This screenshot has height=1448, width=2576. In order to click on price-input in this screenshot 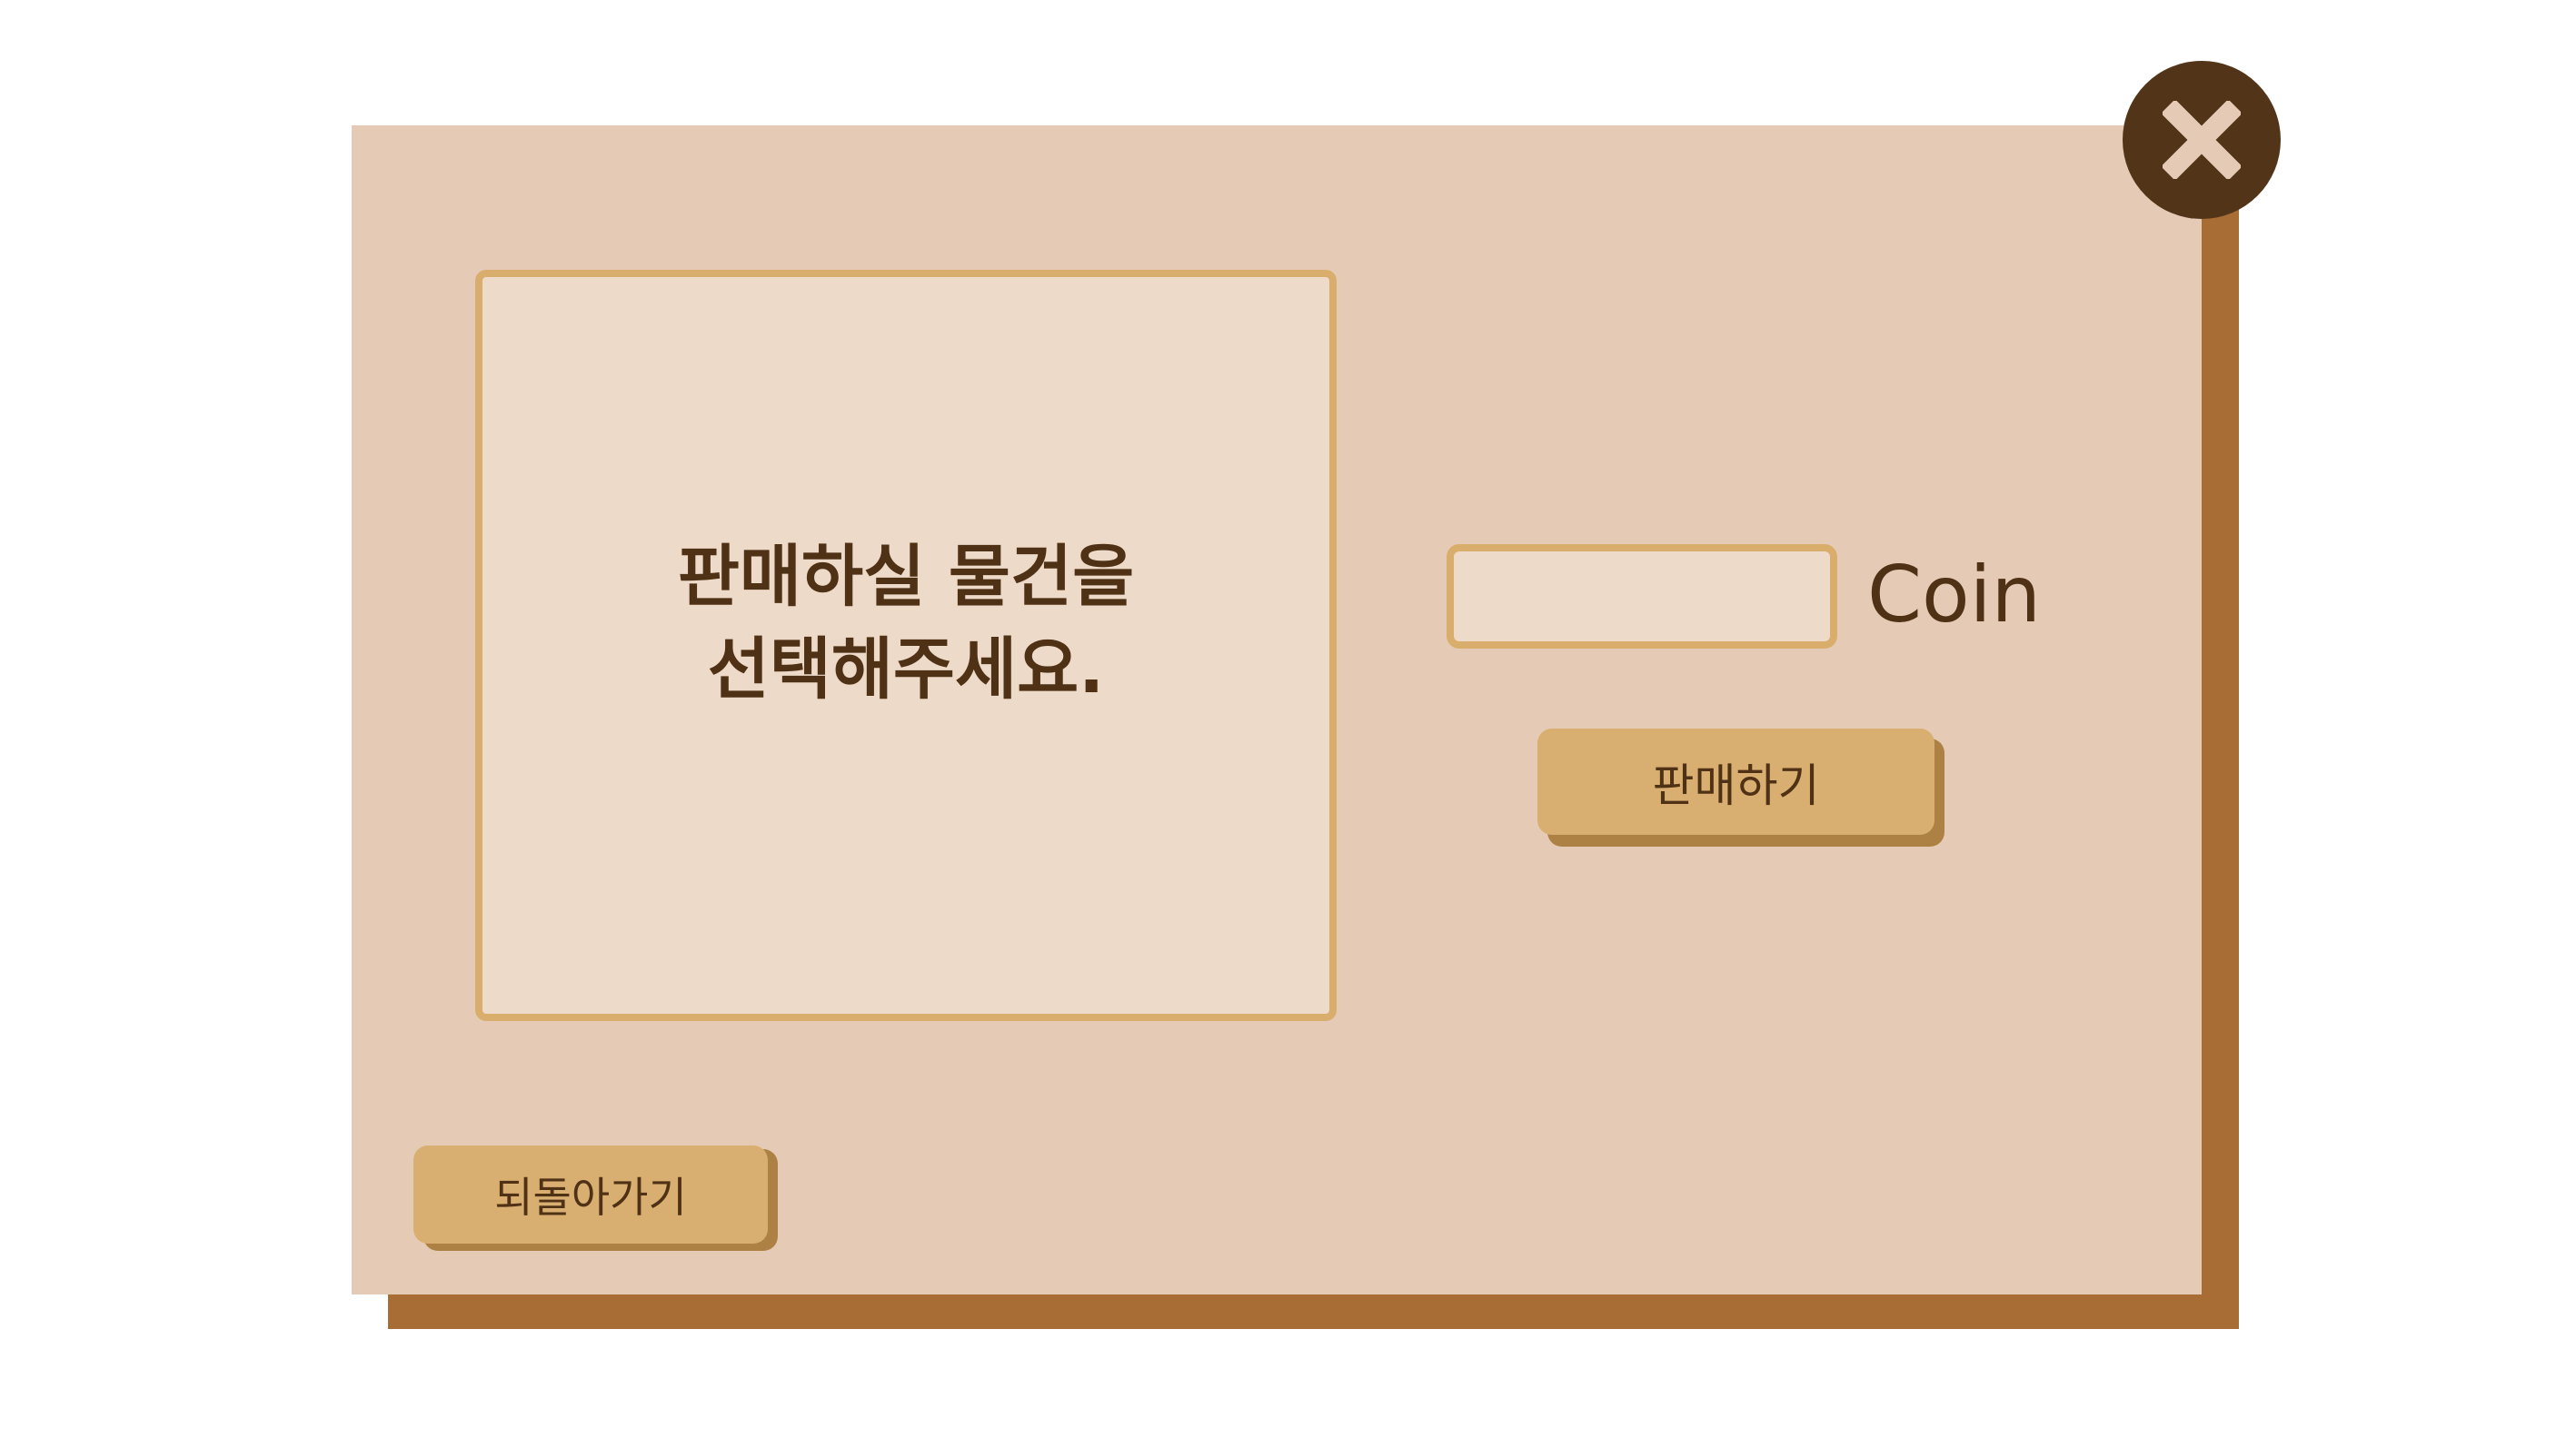, I will do `click(1642, 596)`.